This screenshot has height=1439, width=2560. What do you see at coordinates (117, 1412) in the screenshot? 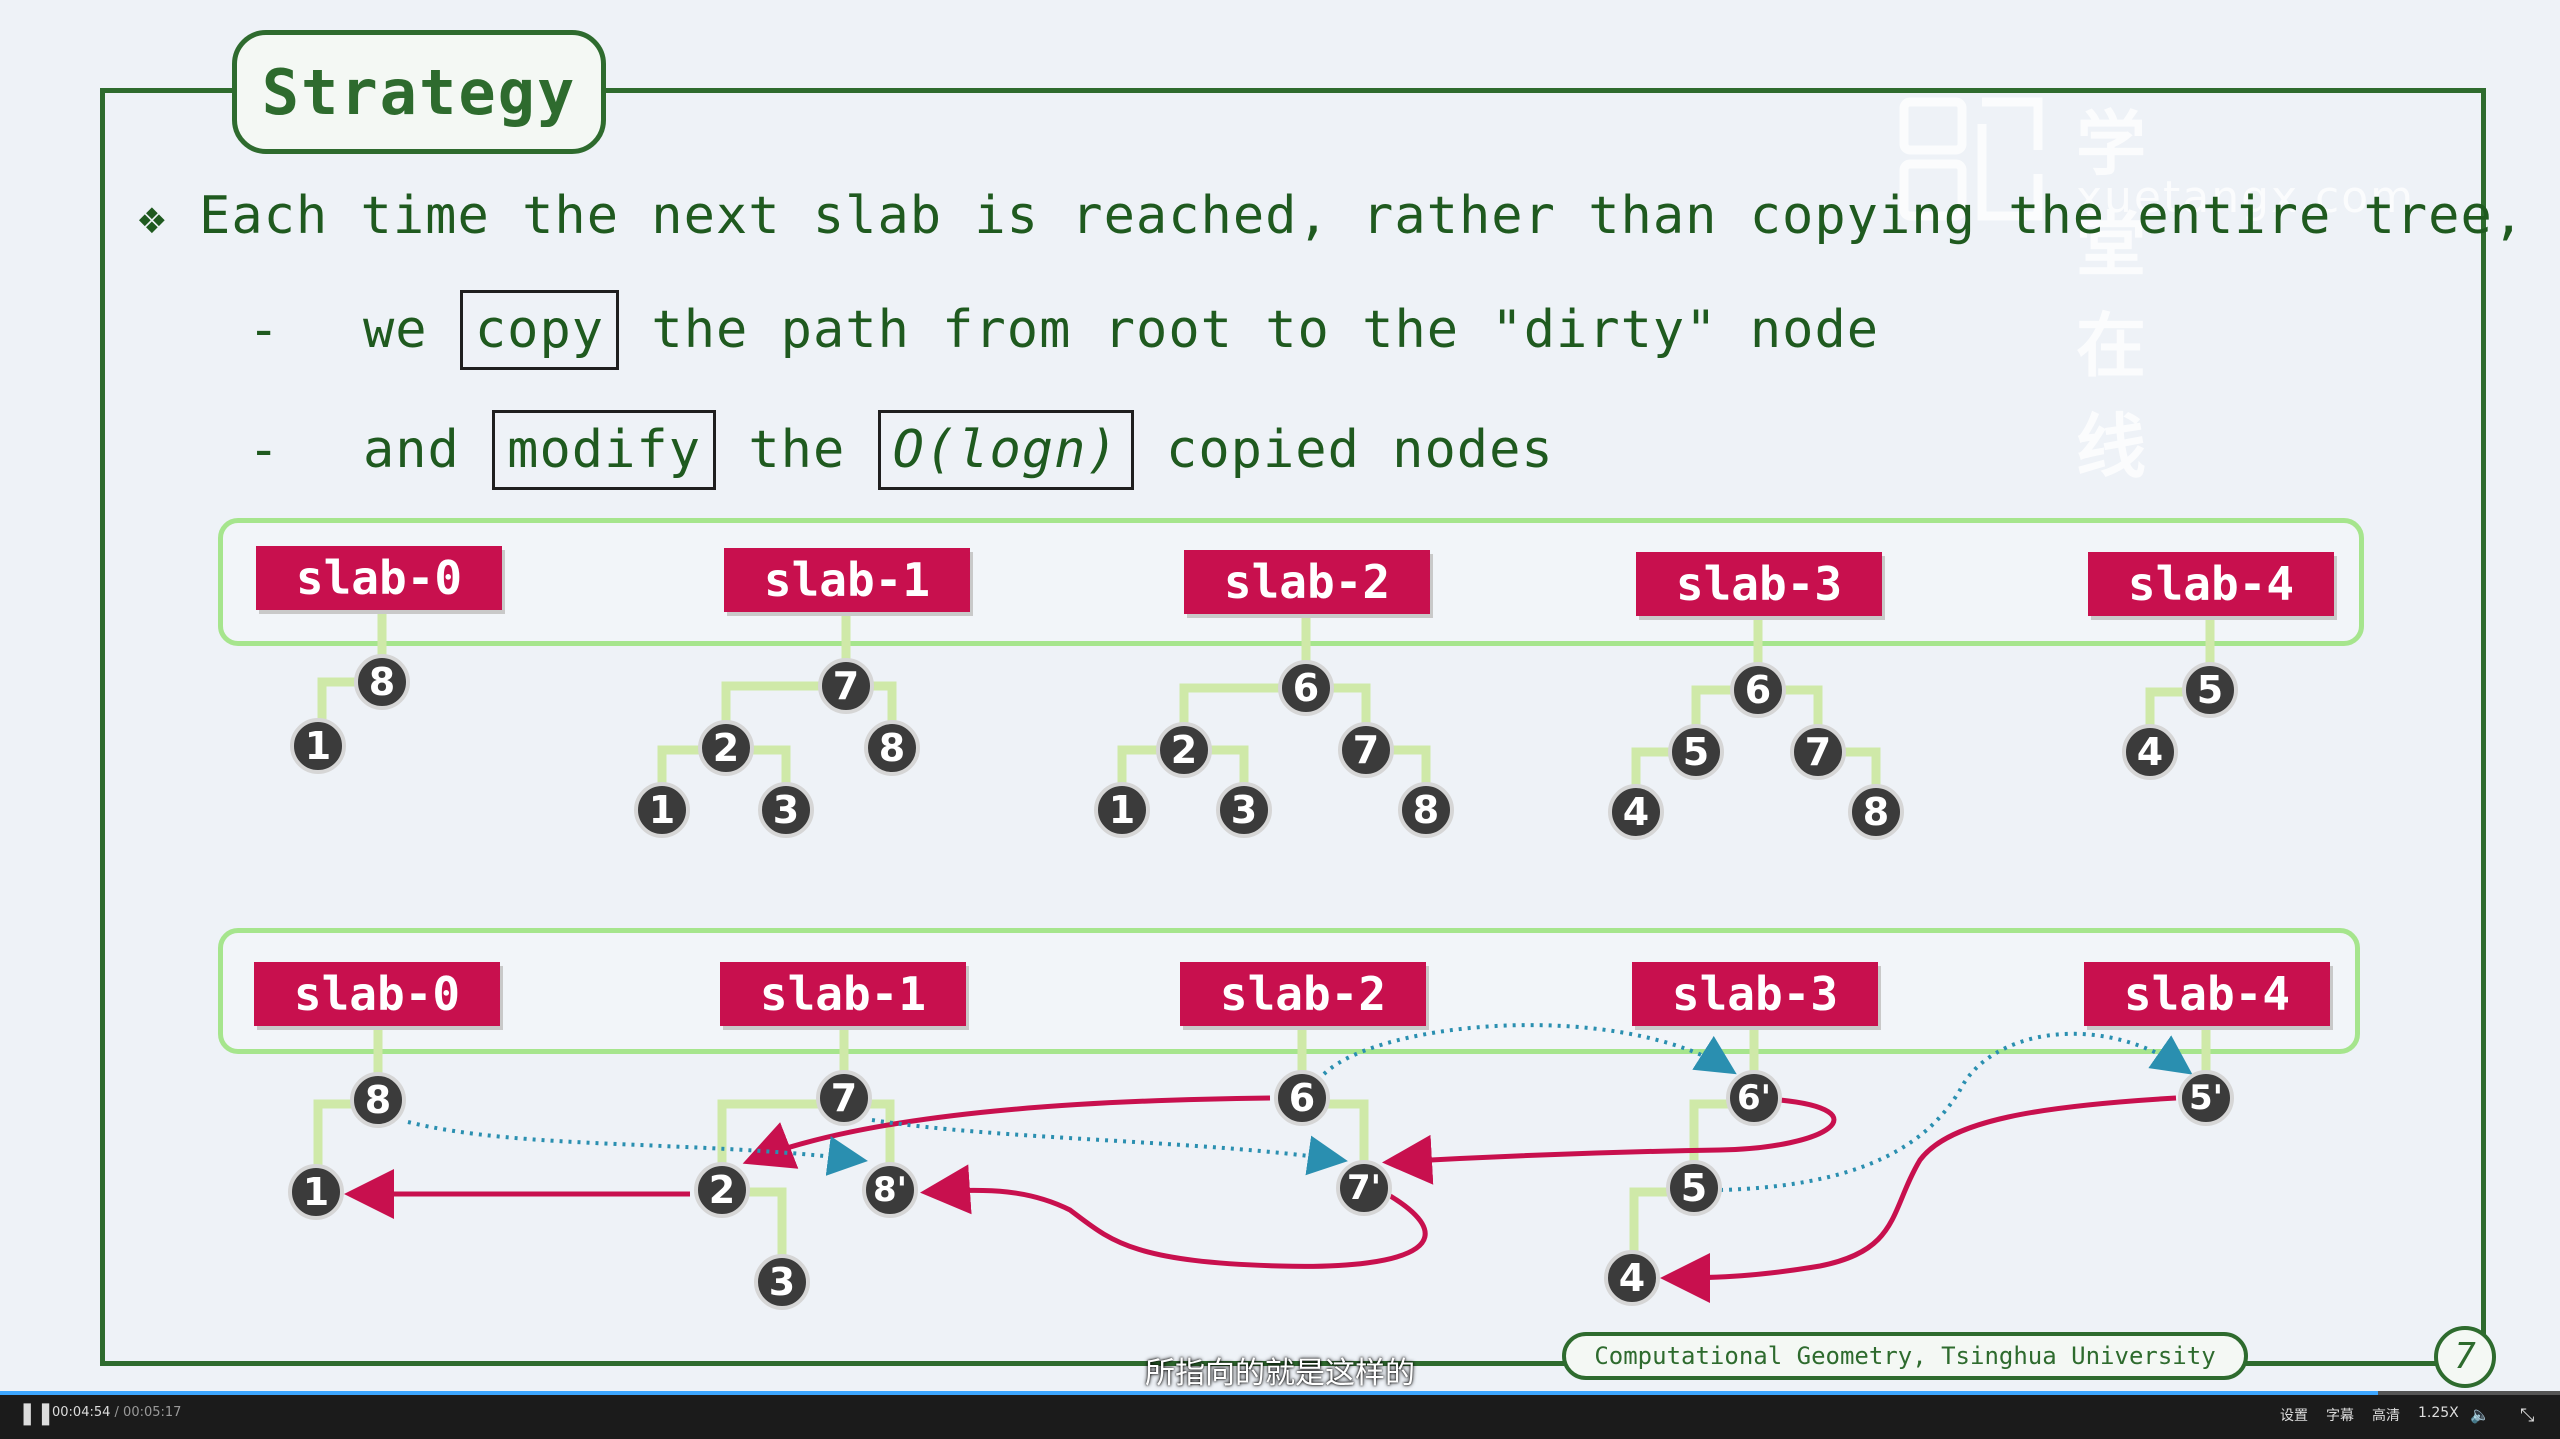
I see `time-display: 00:04:54 / 00:05:17` at bounding box center [117, 1412].